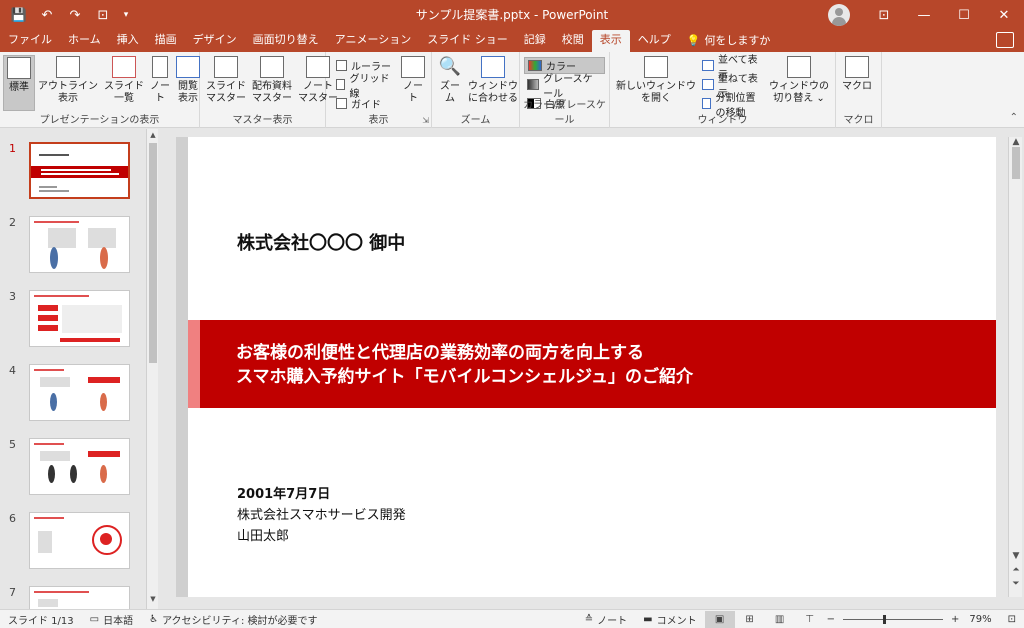 The height and width of the screenshot is (628, 1024). Describe the element at coordinates (68, 83) in the screenshot. I see `outline-view-button: アウトライン 表示` at that location.